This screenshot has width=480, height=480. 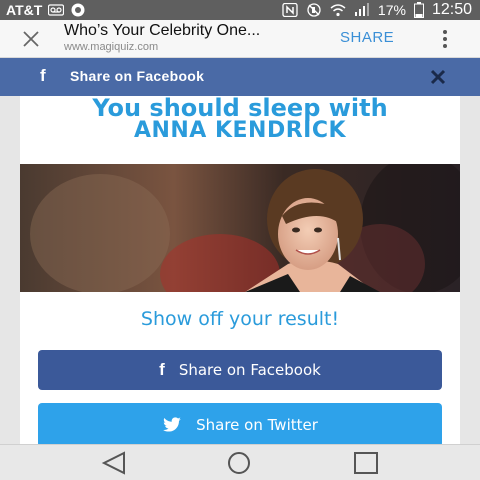 What do you see at coordinates (240, 319) in the screenshot?
I see `show-off-text: Show off your result!` at bounding box center [240, 319].